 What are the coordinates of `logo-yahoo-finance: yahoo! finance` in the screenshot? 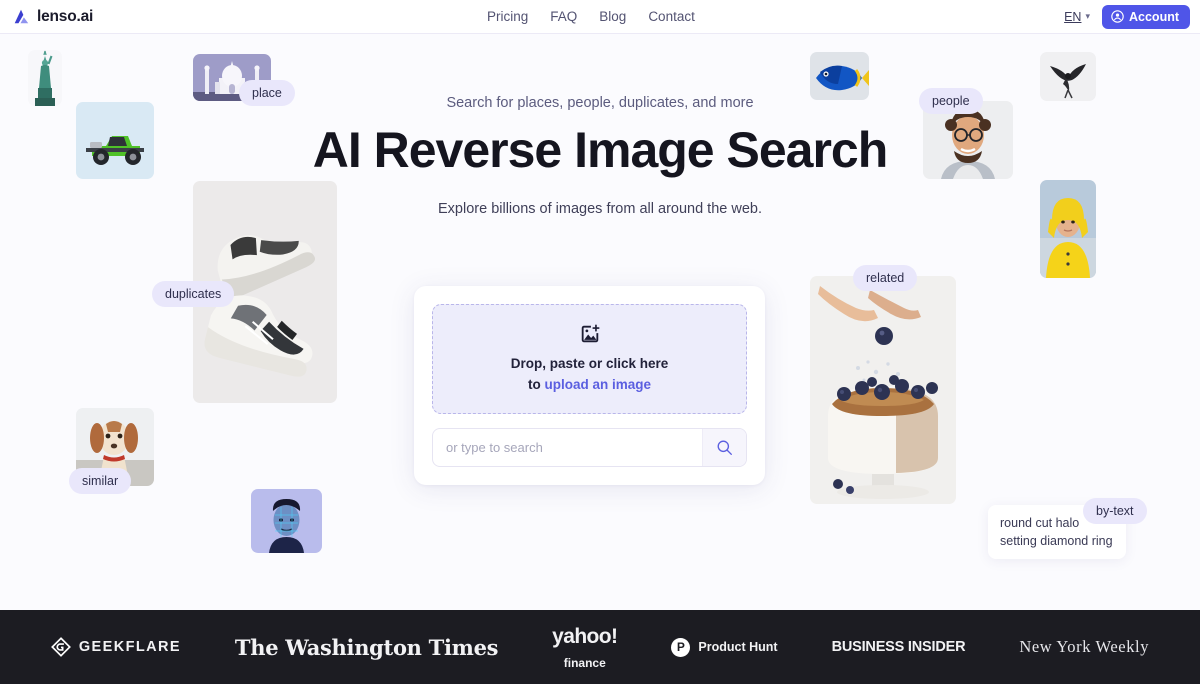 It's located at (585, 647).